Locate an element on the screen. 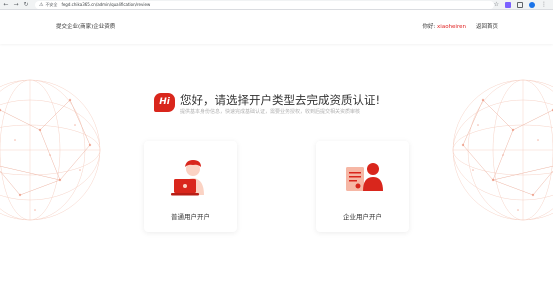 The image size is (553, 286). username: xiaoheiren is located at coordinates (451, 27).